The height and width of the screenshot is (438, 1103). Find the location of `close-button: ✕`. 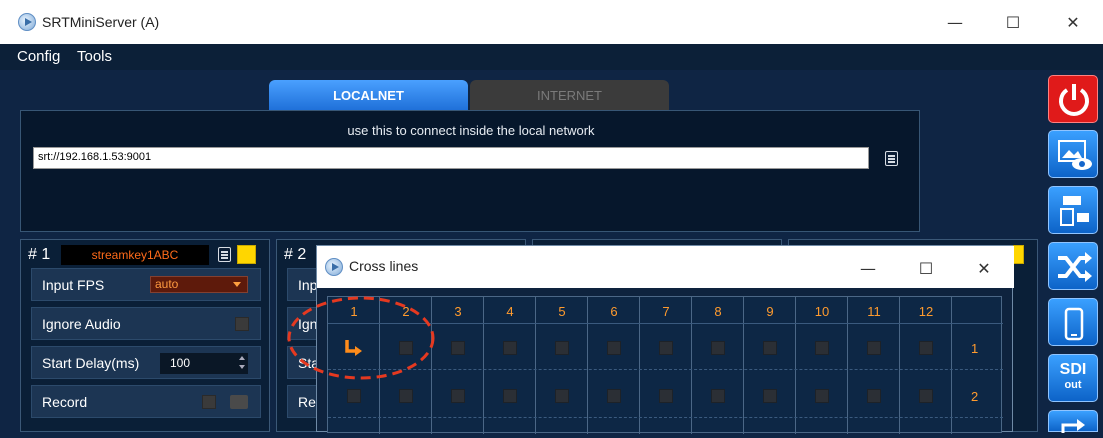

close-button: ✕ is located at coordinates (1073, 22).